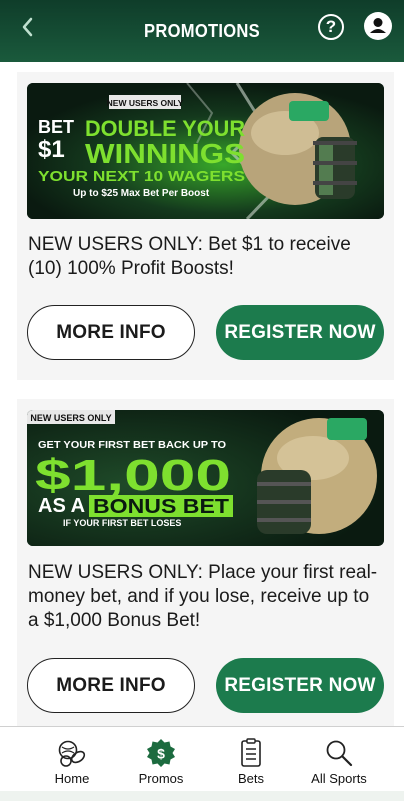 This screenshot has width=404, height=801. Describe the element at coordinates (61, 506) in the screenshot. I see `banner-as-a: AS A` at that location.